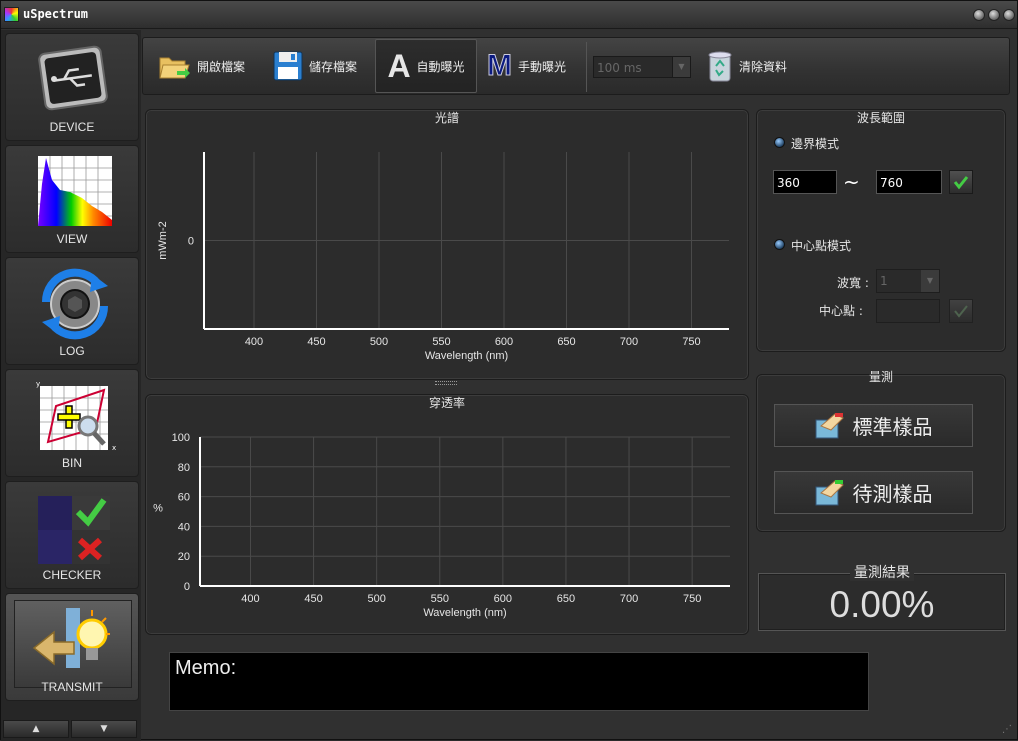  What do you see at coordinates (163, 240) in the screenshot?
I see `y-axis-label: mWm-2` at bounding box center [163, 240].